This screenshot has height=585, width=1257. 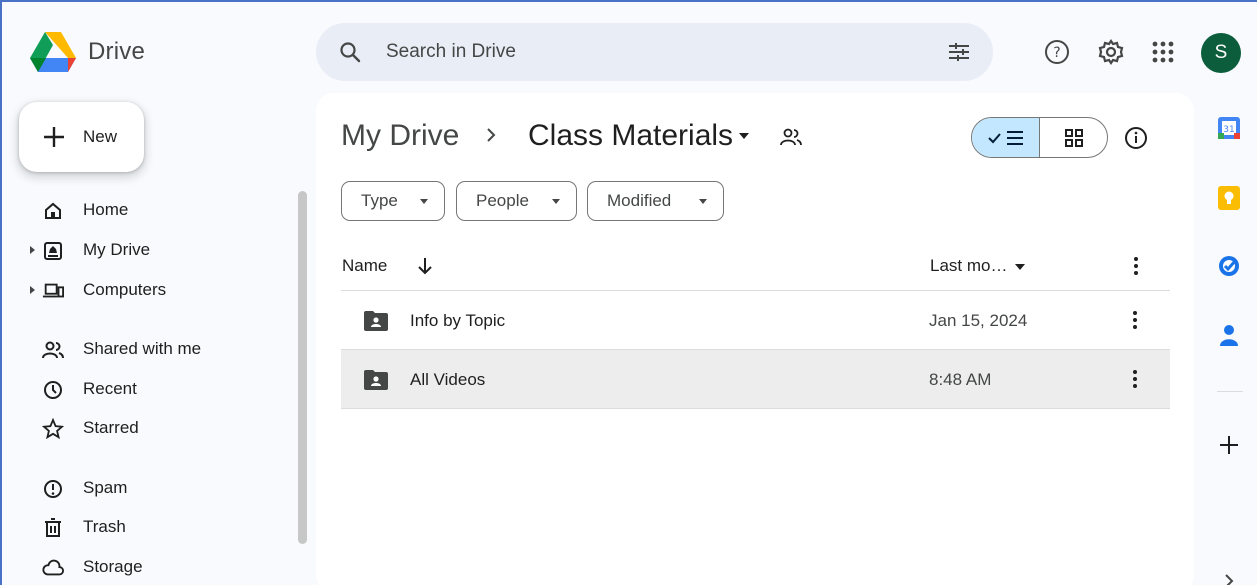 What do you see at coordinates (110, 388) in the screenshot?
I see `sidebar-item-label: Recent` at bounding box center [110, 388].